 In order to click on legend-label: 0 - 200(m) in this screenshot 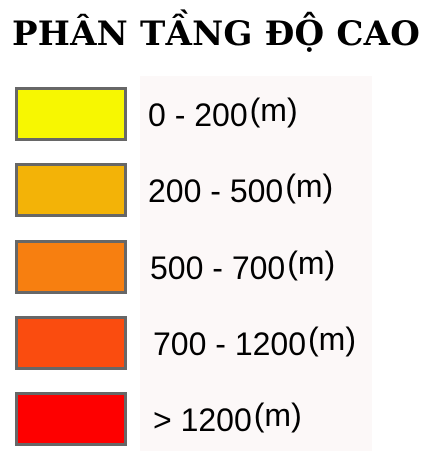, I will do `click(223, 114)`.